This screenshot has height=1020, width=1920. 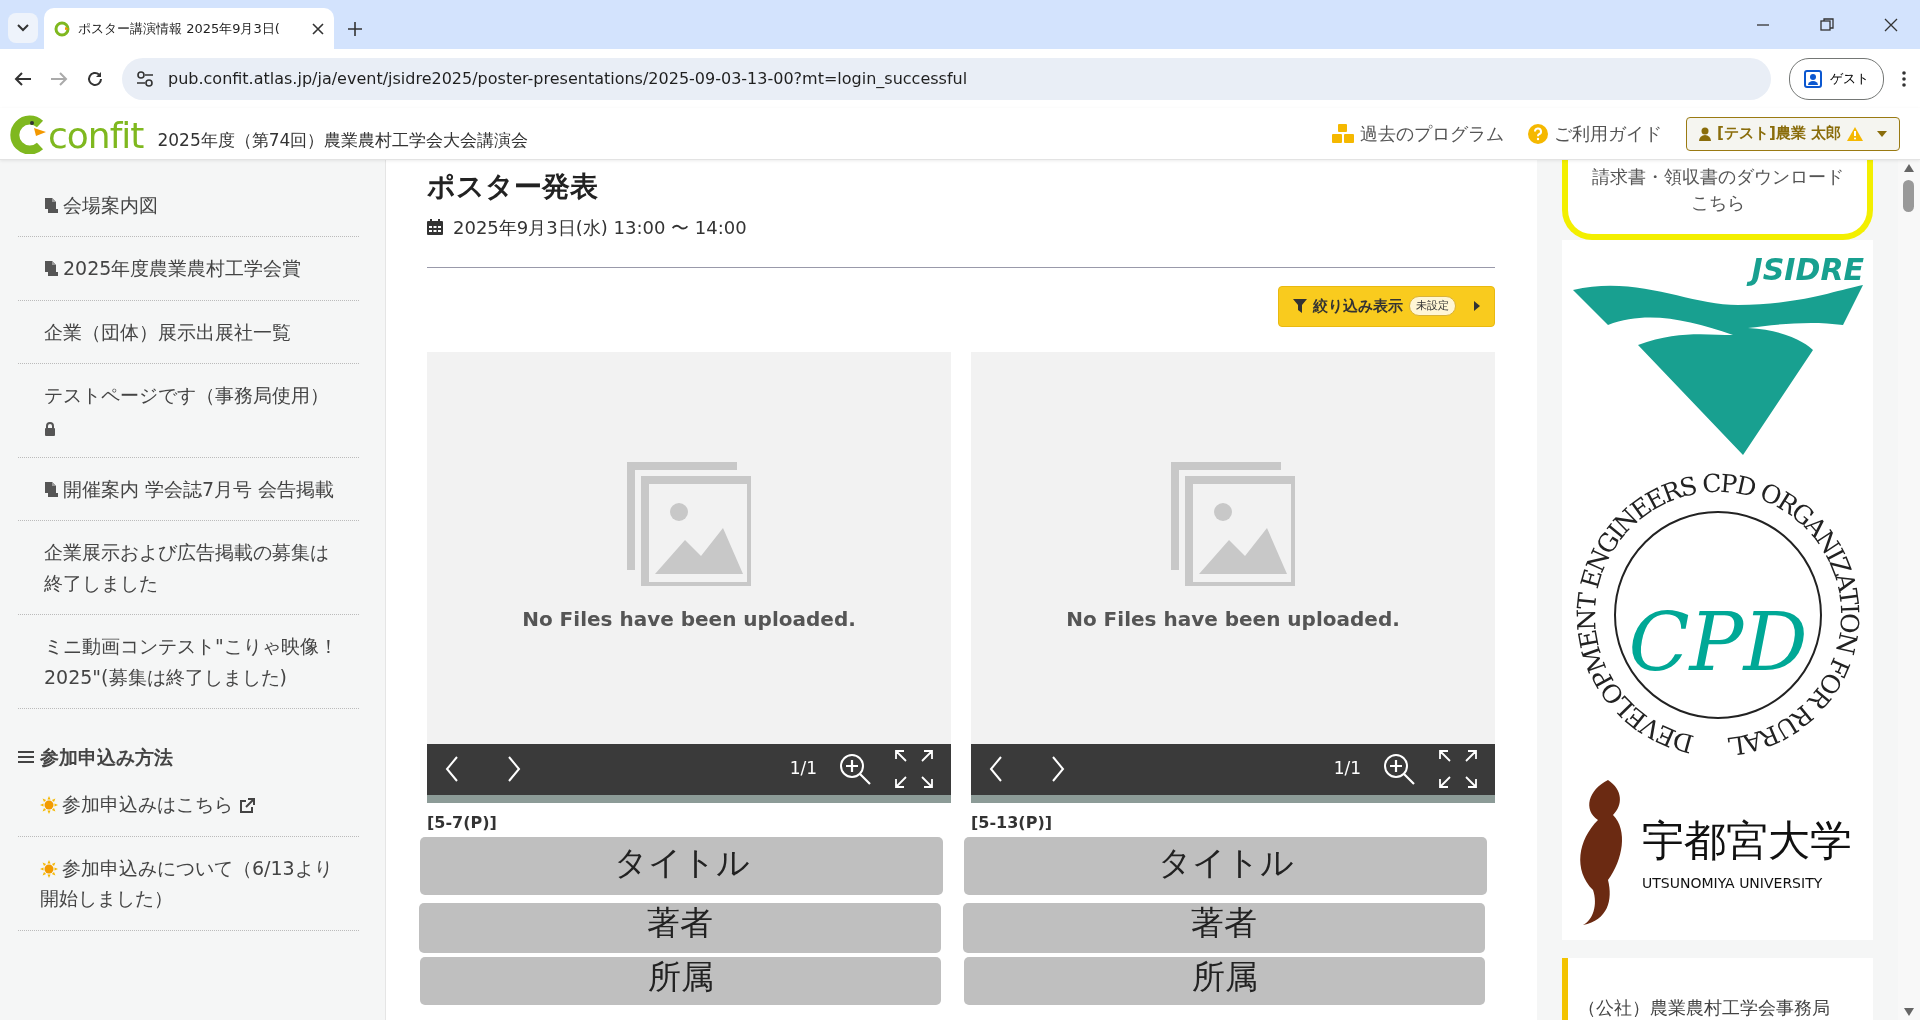 I want to click on profile-button: ゲスト, so click(x=1836, y=78).